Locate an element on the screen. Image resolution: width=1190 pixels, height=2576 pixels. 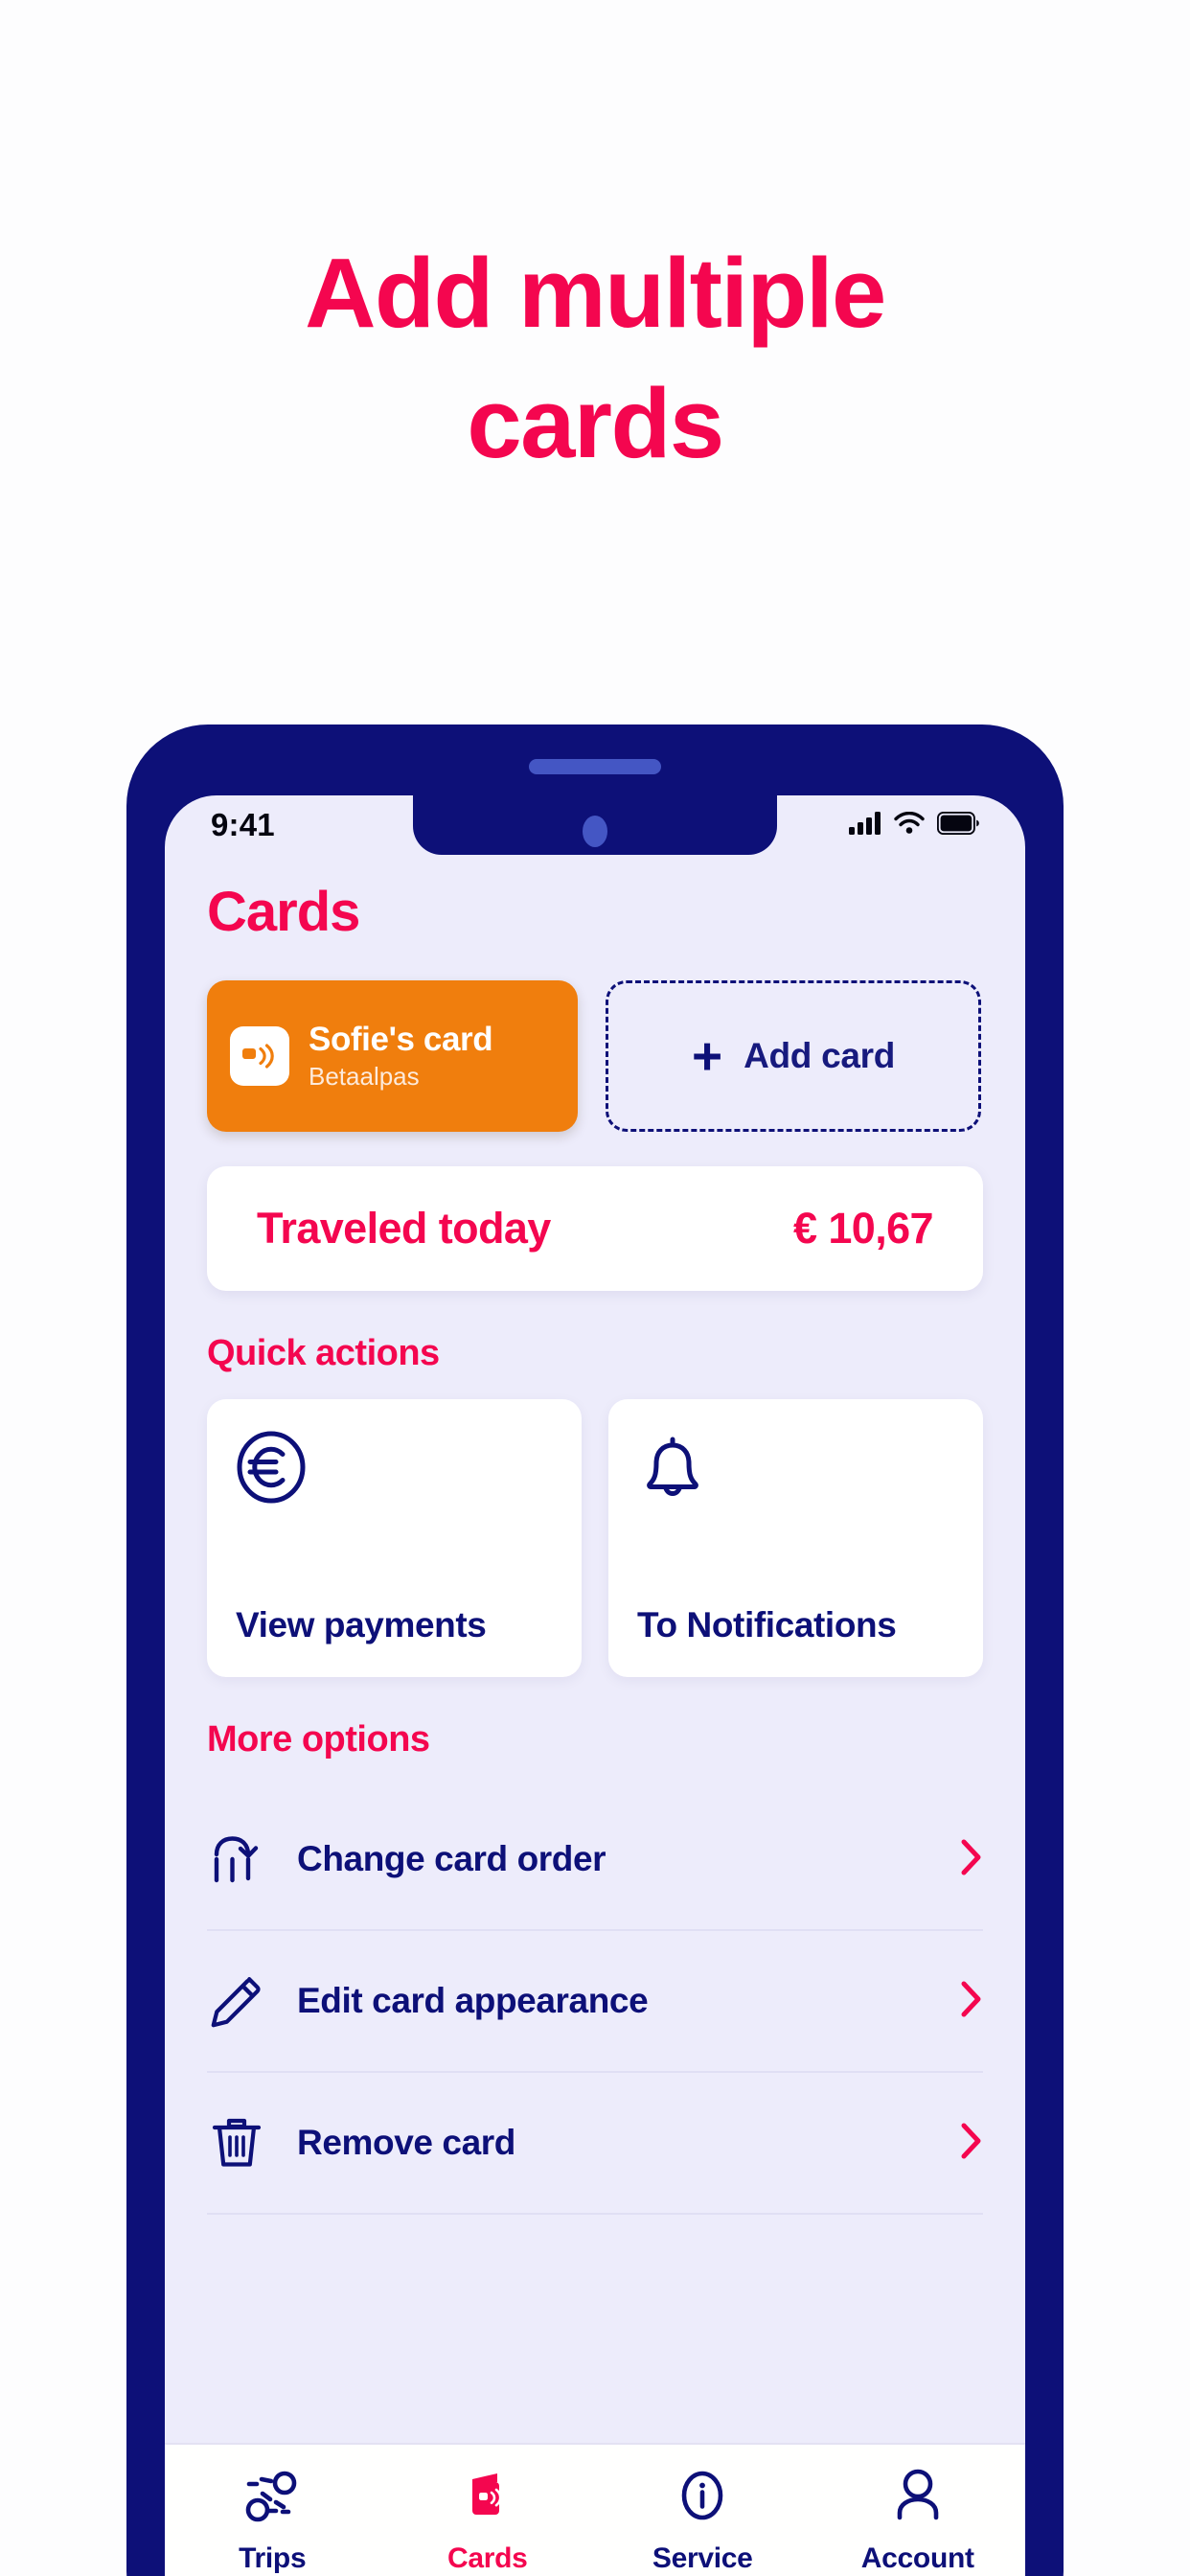
pass-card-type: Betaalpas is located at coordinates (365, 1076).